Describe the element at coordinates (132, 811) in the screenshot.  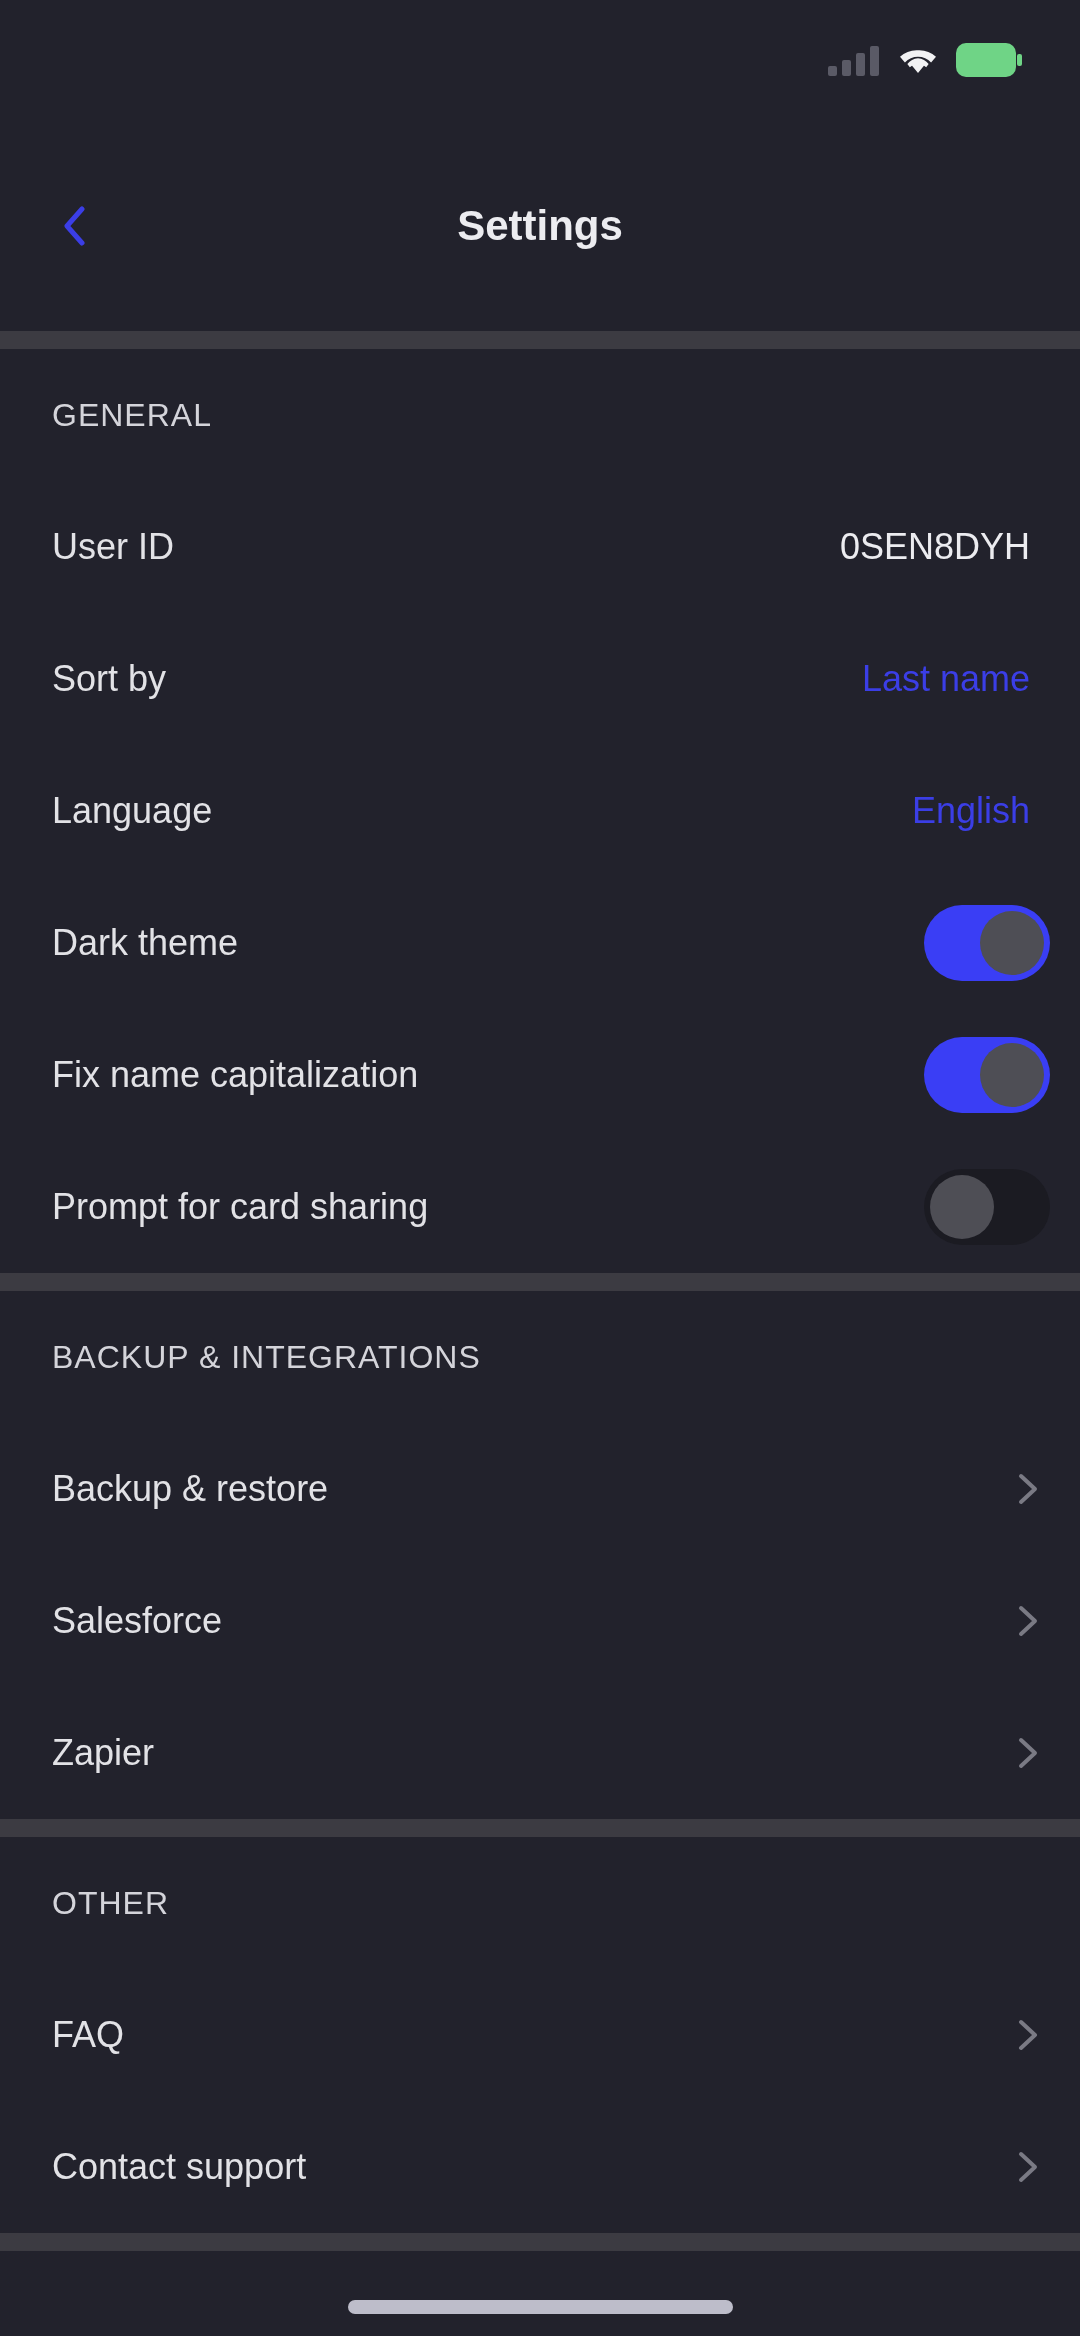
I see `setting-label: Language` at that location.